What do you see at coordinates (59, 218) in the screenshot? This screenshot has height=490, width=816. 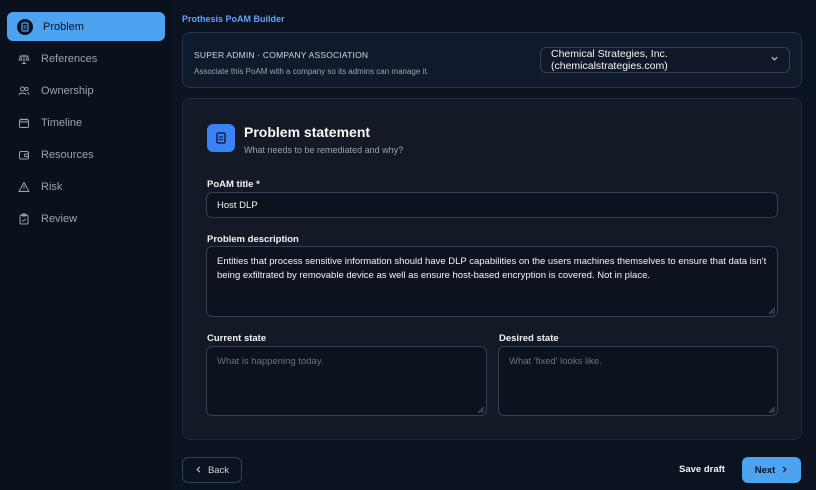 I see `sidebar-item-label: Review` at bounding box center [59, 218].